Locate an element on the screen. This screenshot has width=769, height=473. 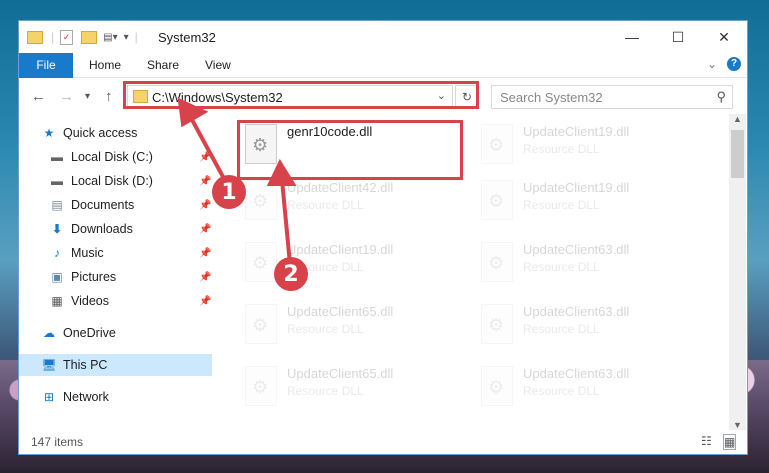
forward-arrow-icon: → is located at coordinates (66, 96).